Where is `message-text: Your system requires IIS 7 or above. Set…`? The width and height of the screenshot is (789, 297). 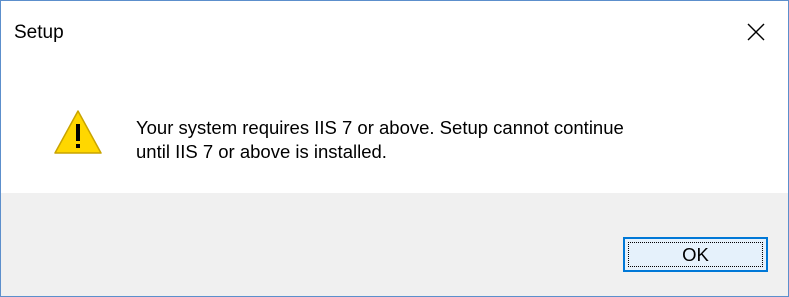
message-text: Your system requires IIS 7 or above. Set… is located at coordinates (446, 140).